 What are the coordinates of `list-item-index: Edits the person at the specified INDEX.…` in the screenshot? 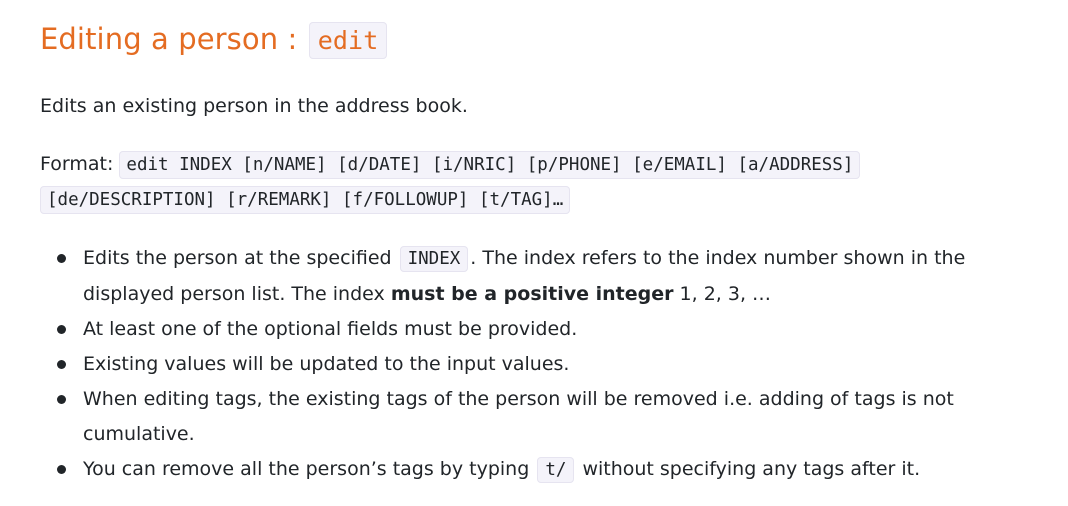 It's located at (542, 276).